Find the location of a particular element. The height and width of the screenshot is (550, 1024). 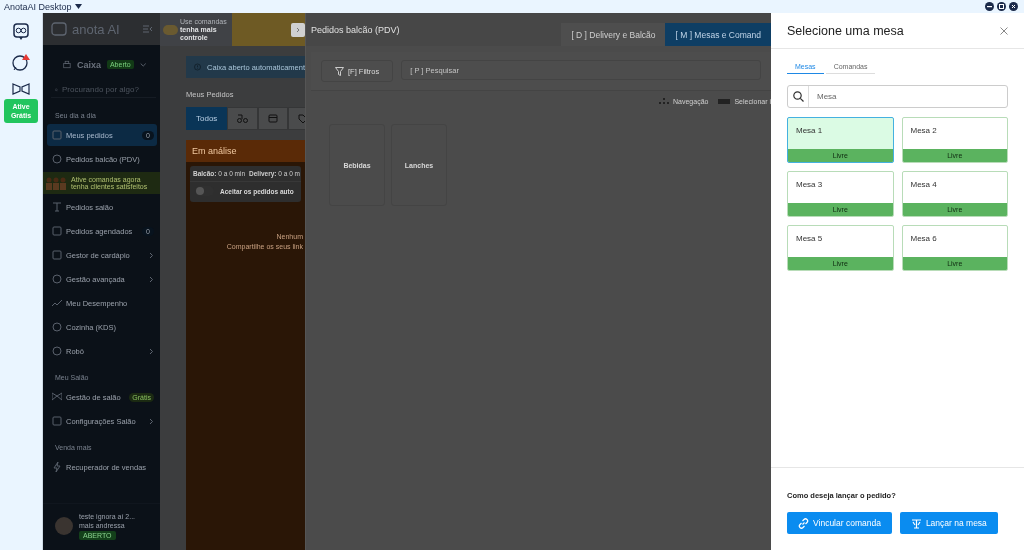

mode-tab: [ M ] Mesas e Comand is located at coordinates (718, 34).